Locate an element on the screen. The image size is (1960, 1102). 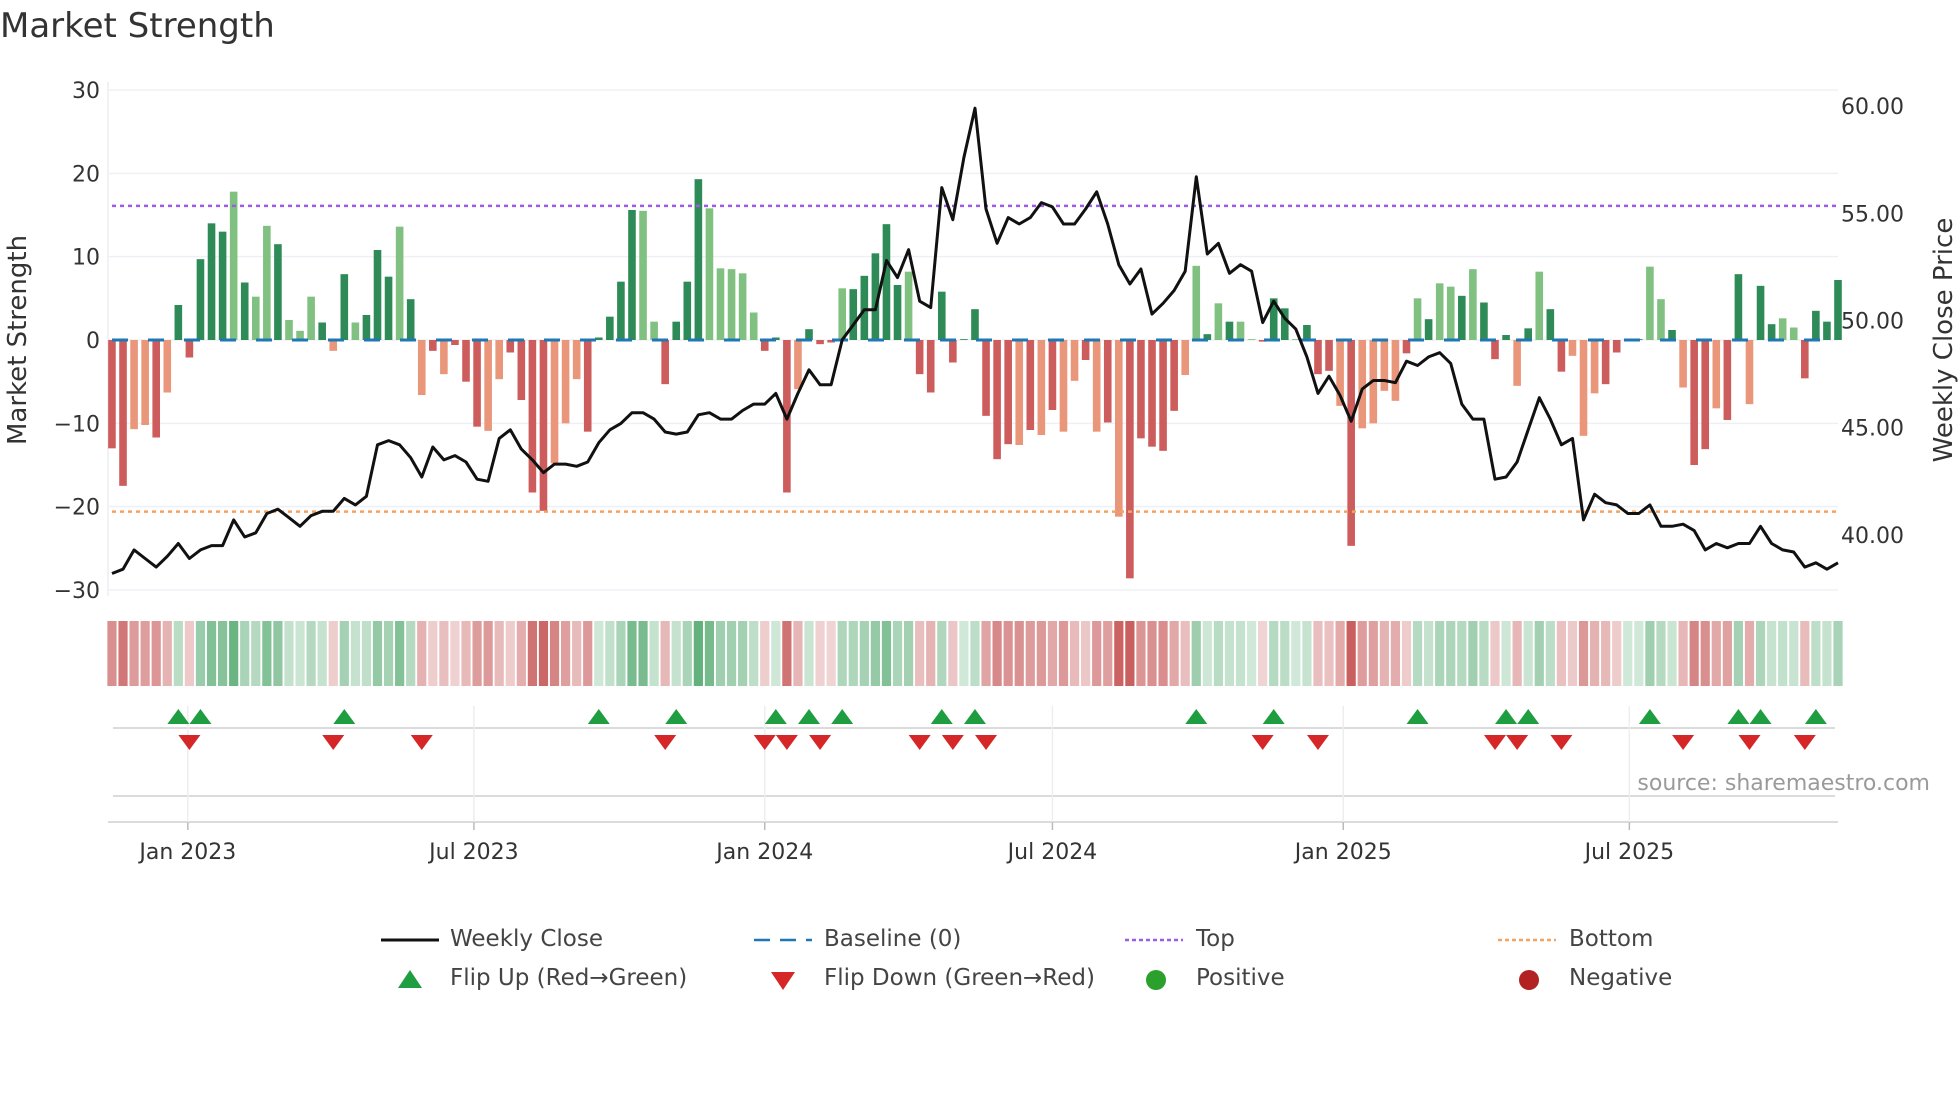
y-axis-title: Market Strength is located at coordinates (18, 340).